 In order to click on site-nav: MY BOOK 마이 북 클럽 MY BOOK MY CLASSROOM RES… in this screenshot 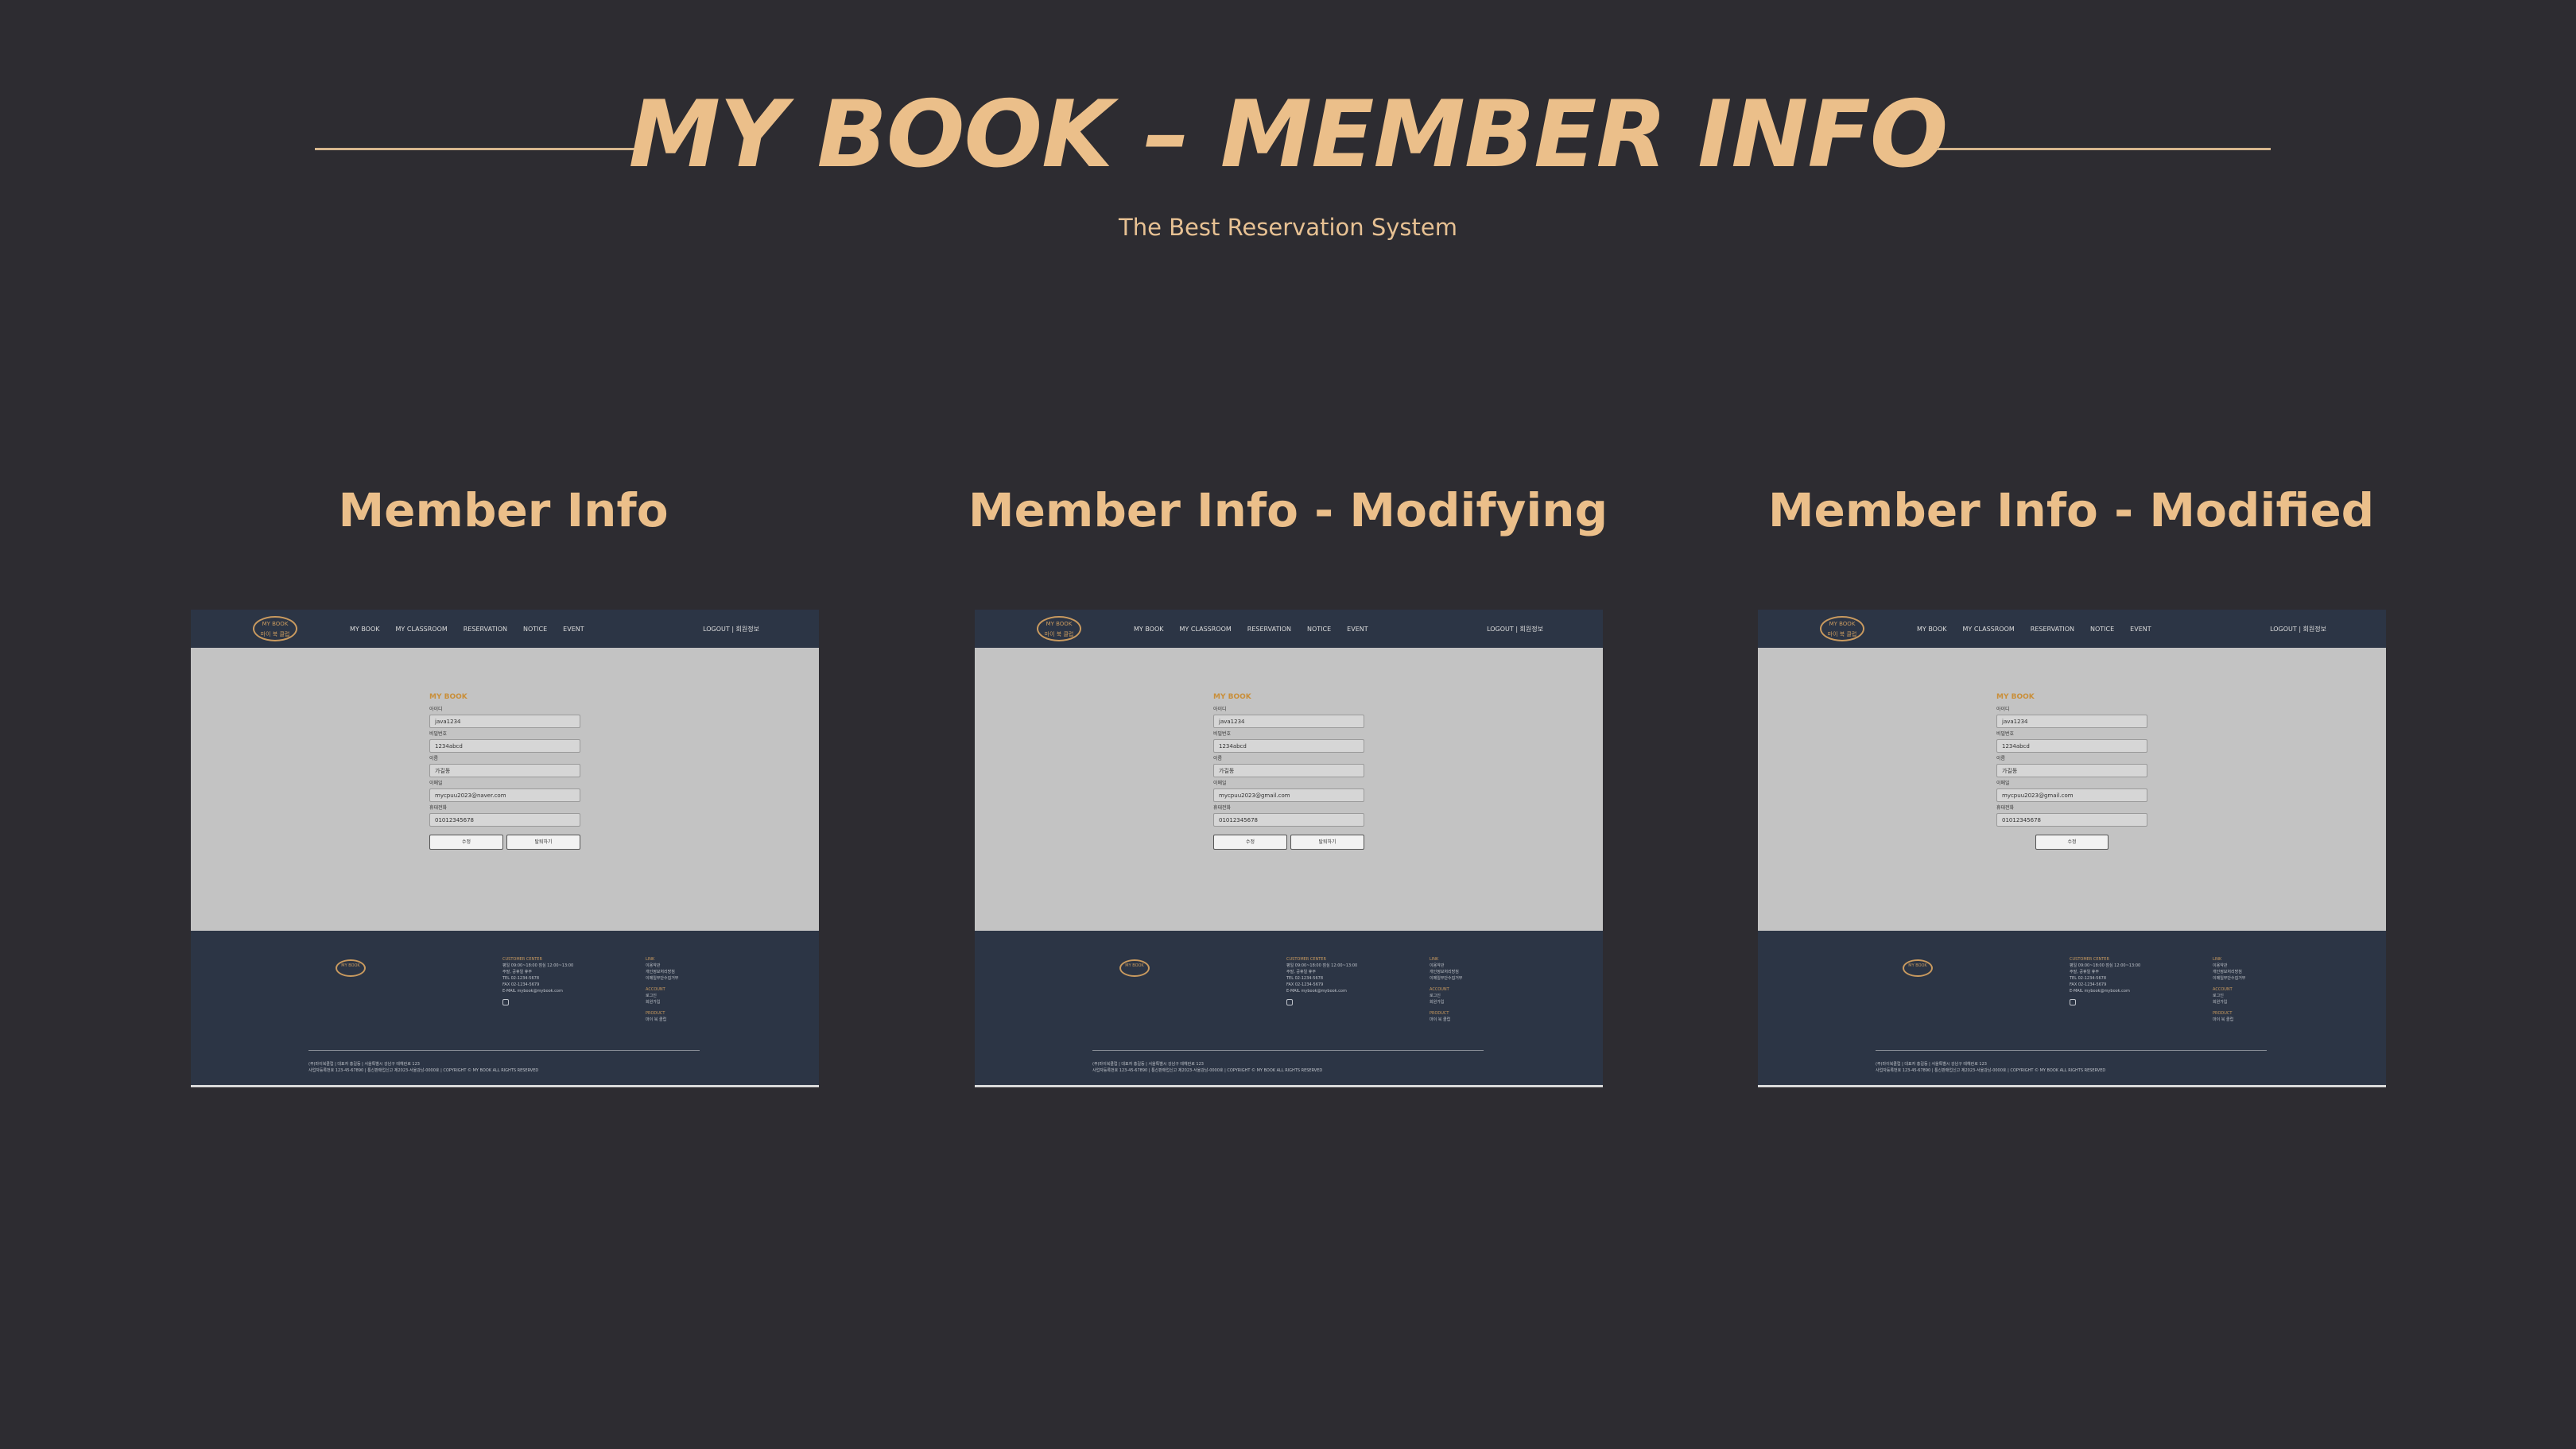, I will do `click(1289, 629)`.